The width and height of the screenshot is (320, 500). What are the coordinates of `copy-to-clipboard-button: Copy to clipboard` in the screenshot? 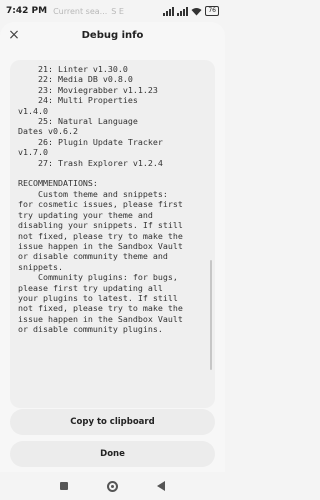 It's located at (112, 422).